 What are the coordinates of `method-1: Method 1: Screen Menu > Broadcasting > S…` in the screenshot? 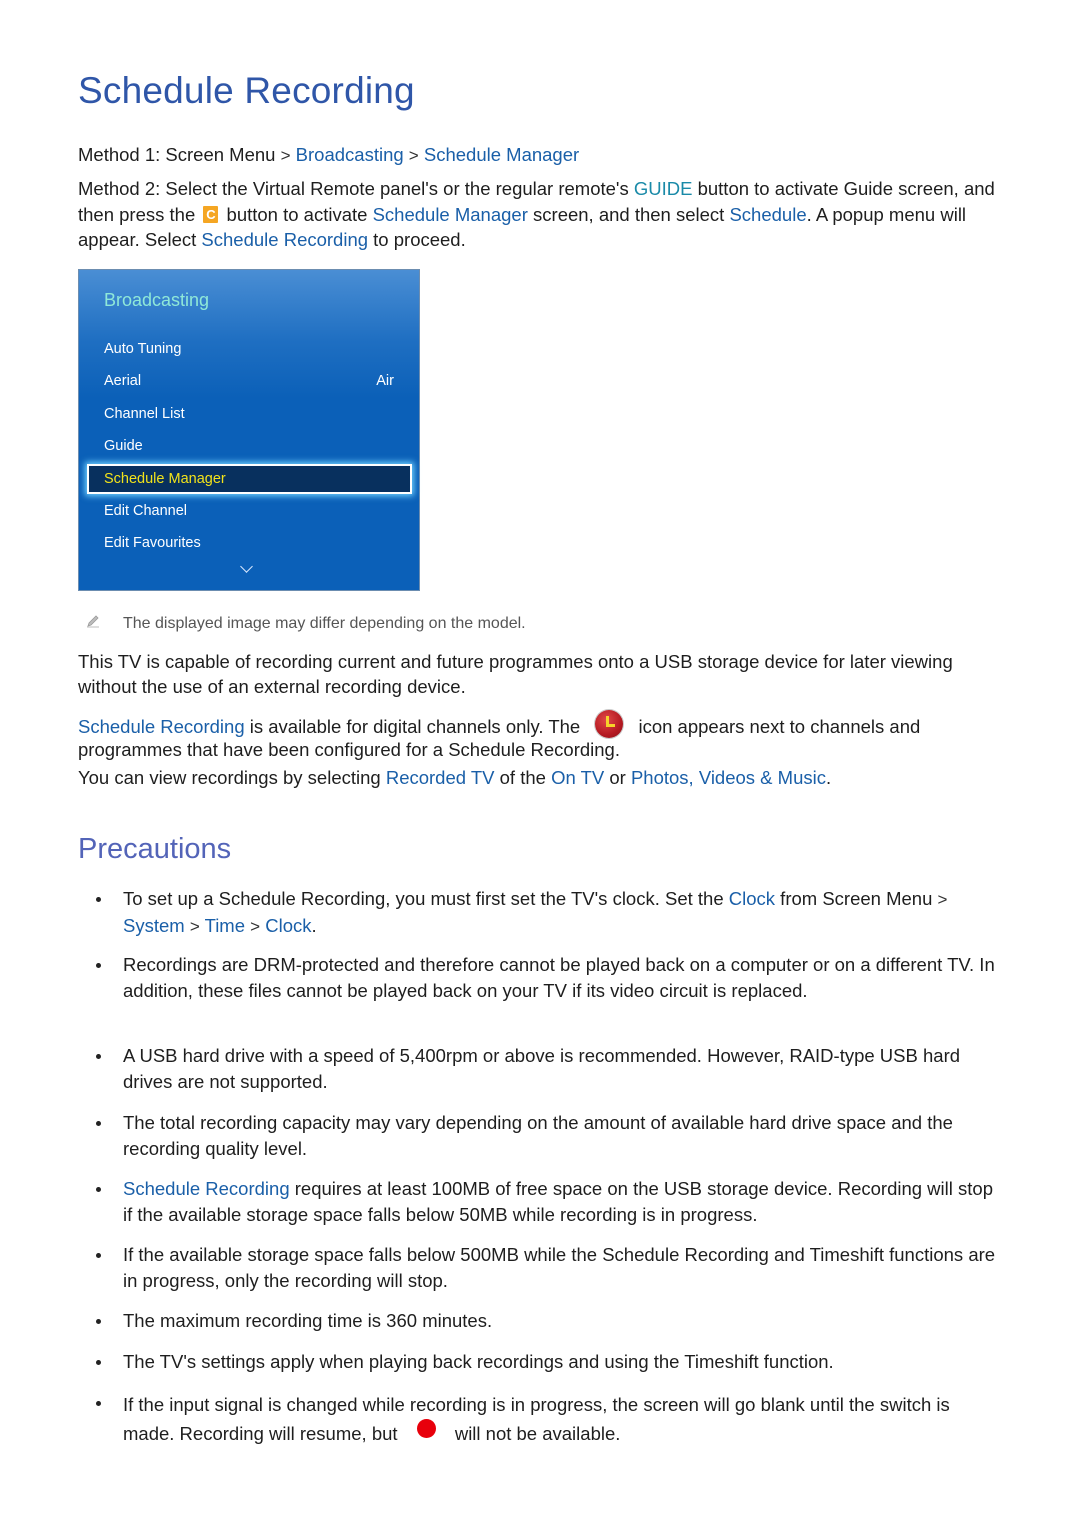 It's located at (329, 154).